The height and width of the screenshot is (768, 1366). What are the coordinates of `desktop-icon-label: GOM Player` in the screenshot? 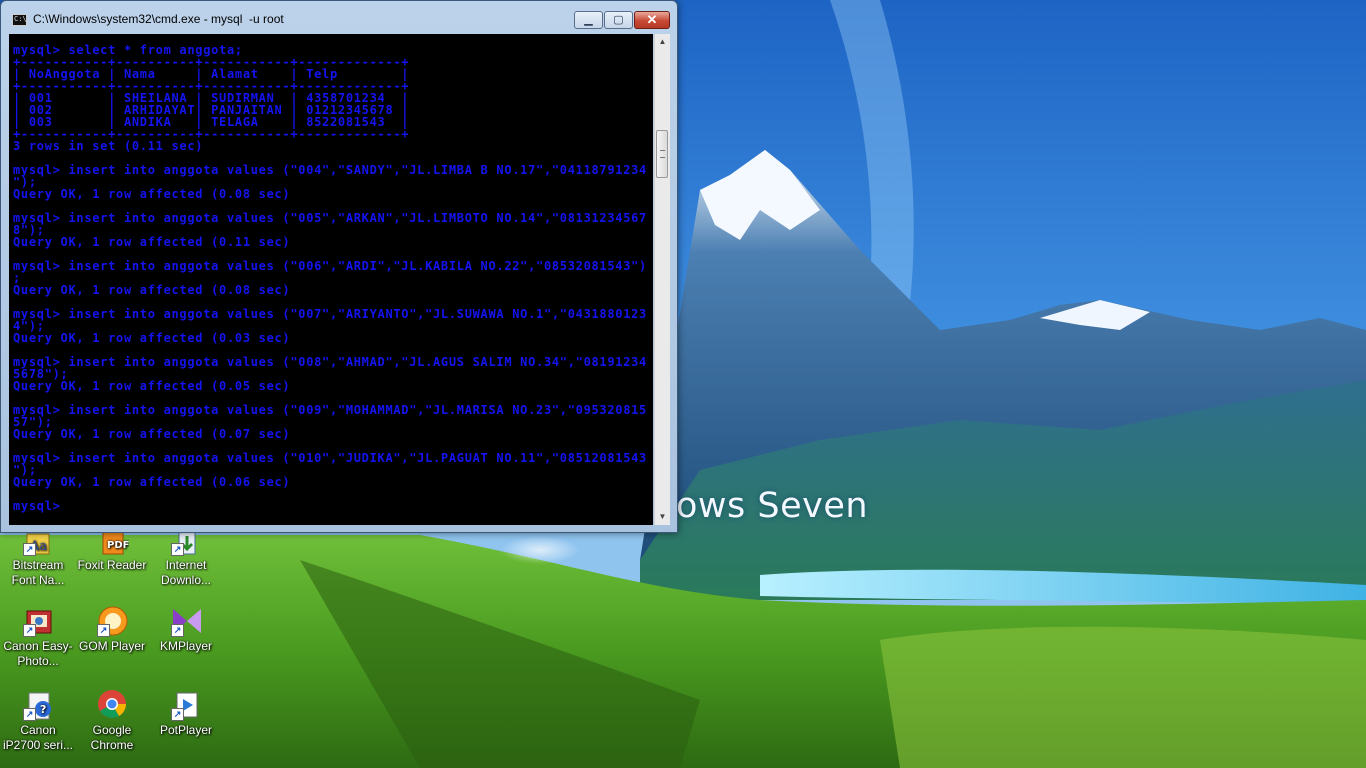 It's located at (111, 646).